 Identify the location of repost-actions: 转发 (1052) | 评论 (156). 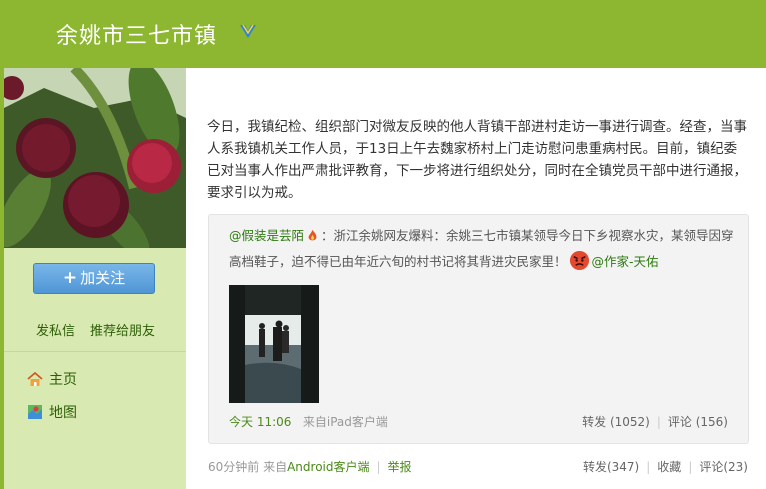
(655, 421).